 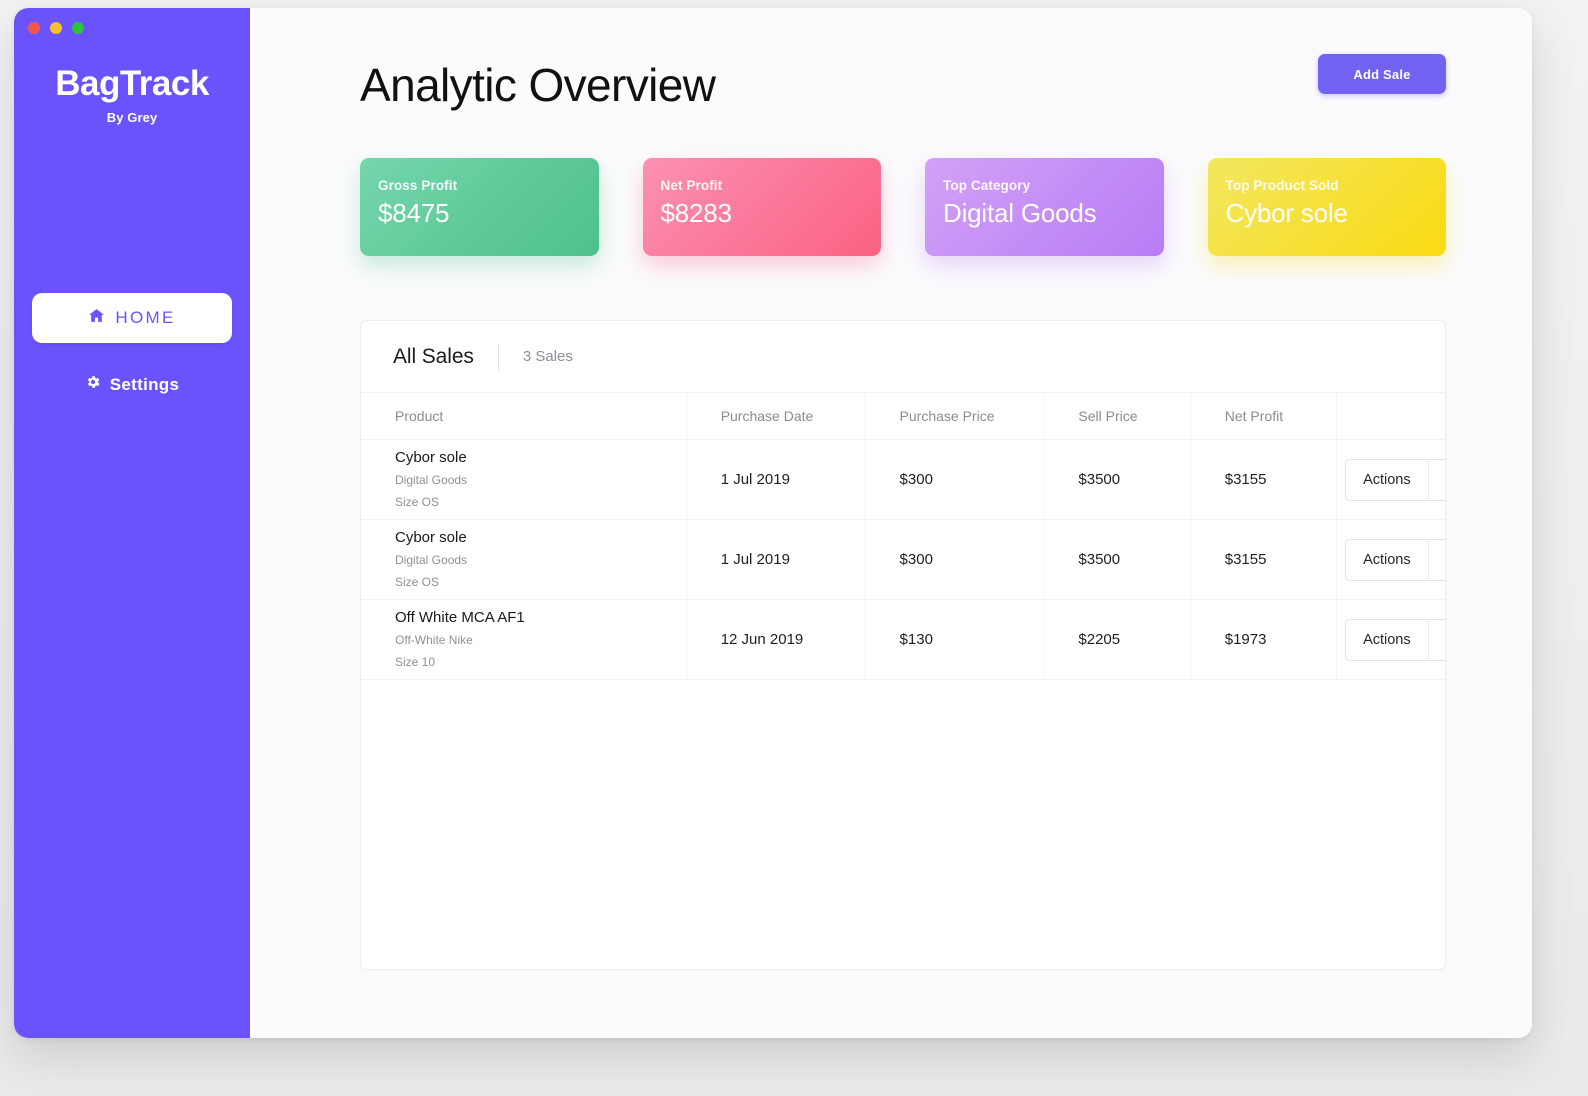 I want to click on add-sale-button: Add Sale, so click(x=1382, y=74).